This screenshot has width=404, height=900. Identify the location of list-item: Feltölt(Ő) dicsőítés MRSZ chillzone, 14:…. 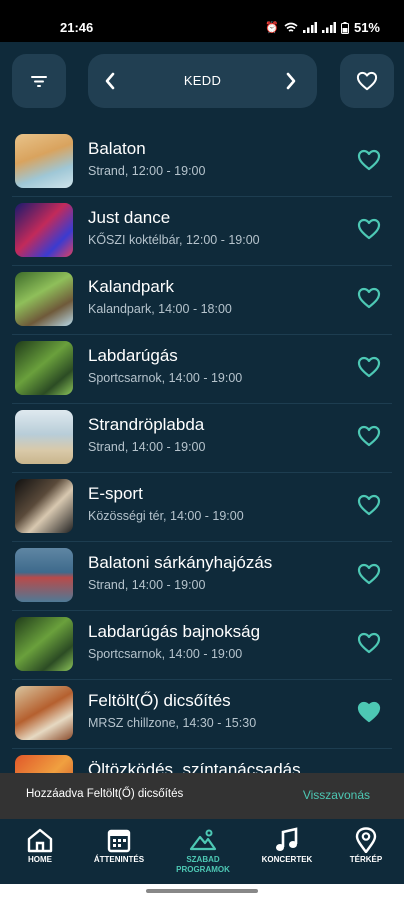
(202, 714).